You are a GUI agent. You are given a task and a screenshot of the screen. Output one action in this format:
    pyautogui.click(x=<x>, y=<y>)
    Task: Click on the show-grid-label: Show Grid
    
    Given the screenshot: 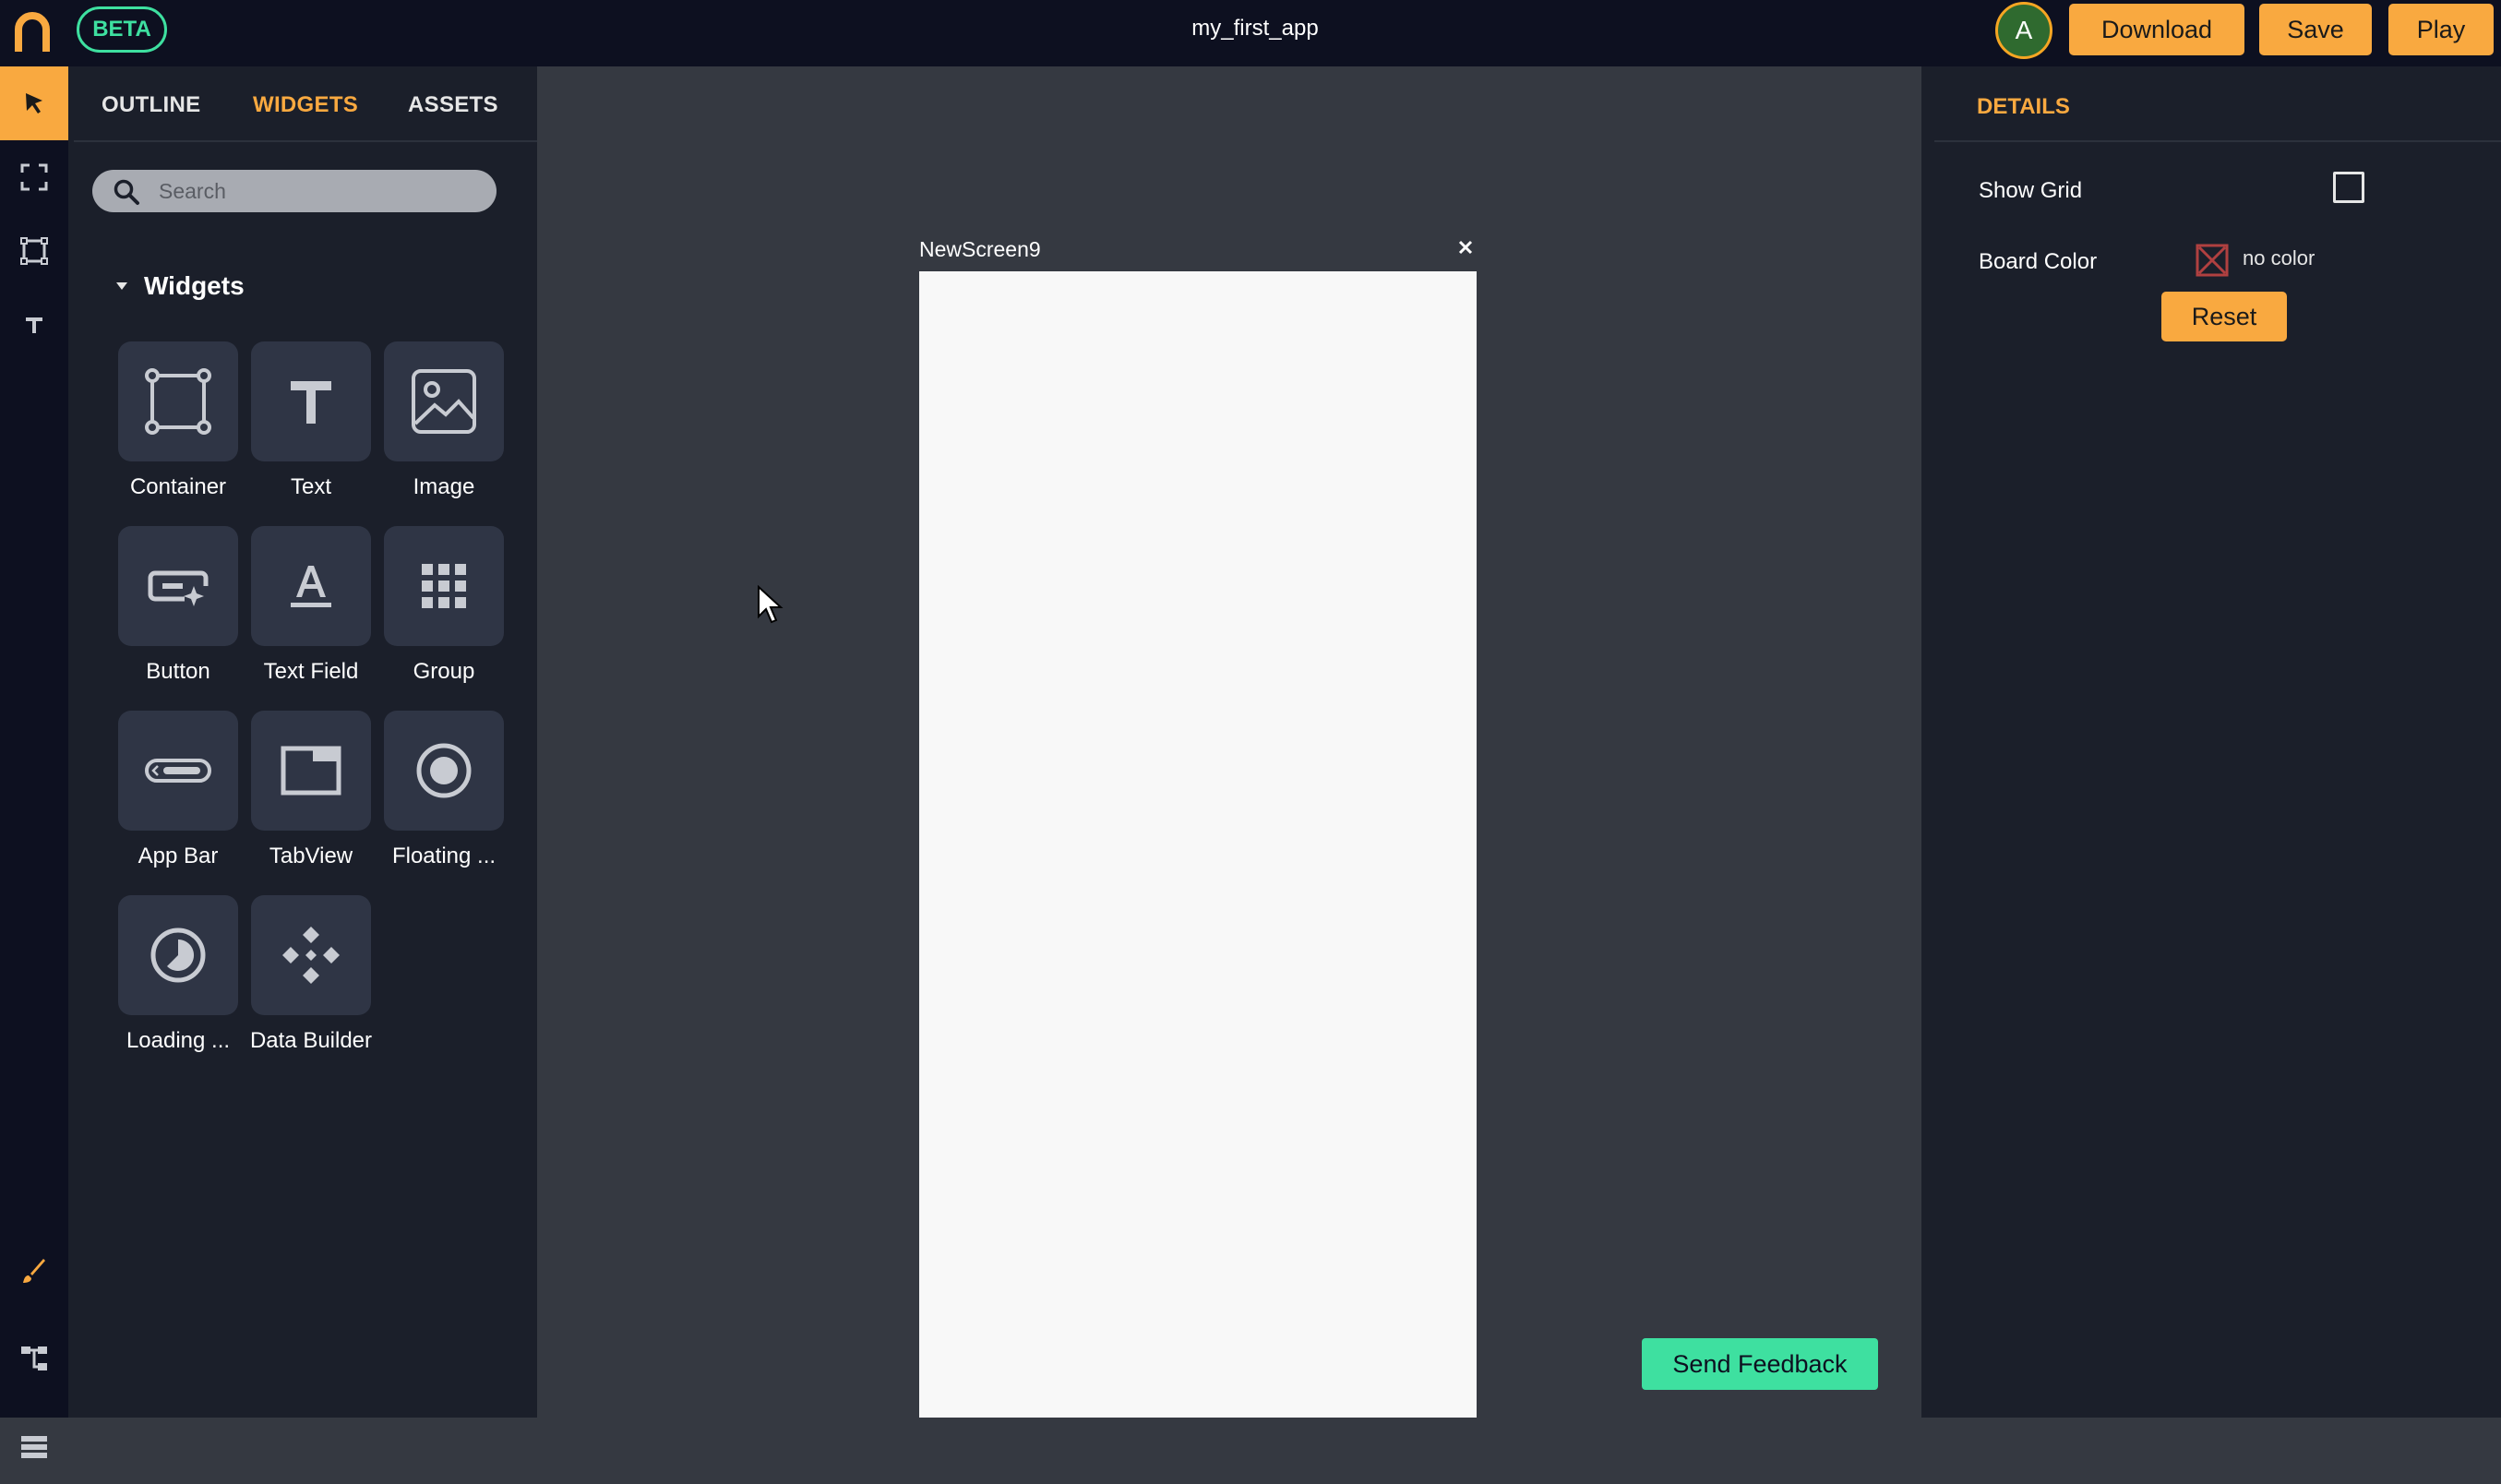 What is the action you would take?
    pyautogui.click(x=2031, y=190)
    